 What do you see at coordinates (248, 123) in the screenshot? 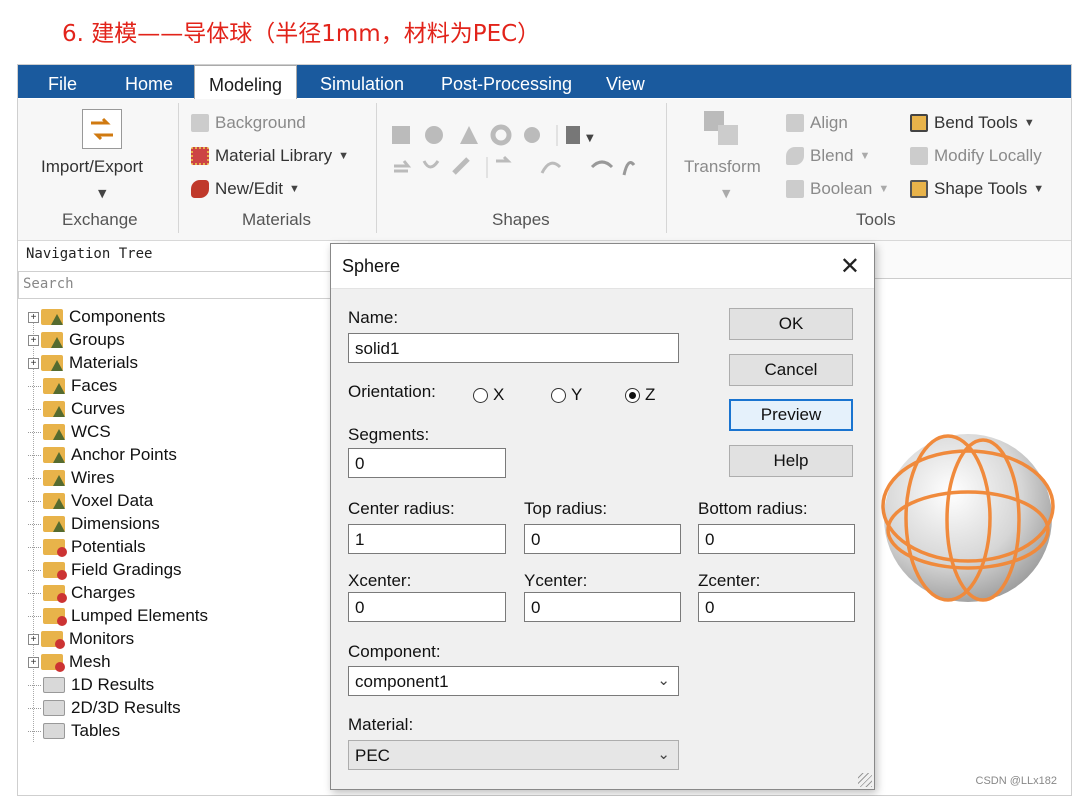
I see `background-button: Background` at bounding box center [248, 123].